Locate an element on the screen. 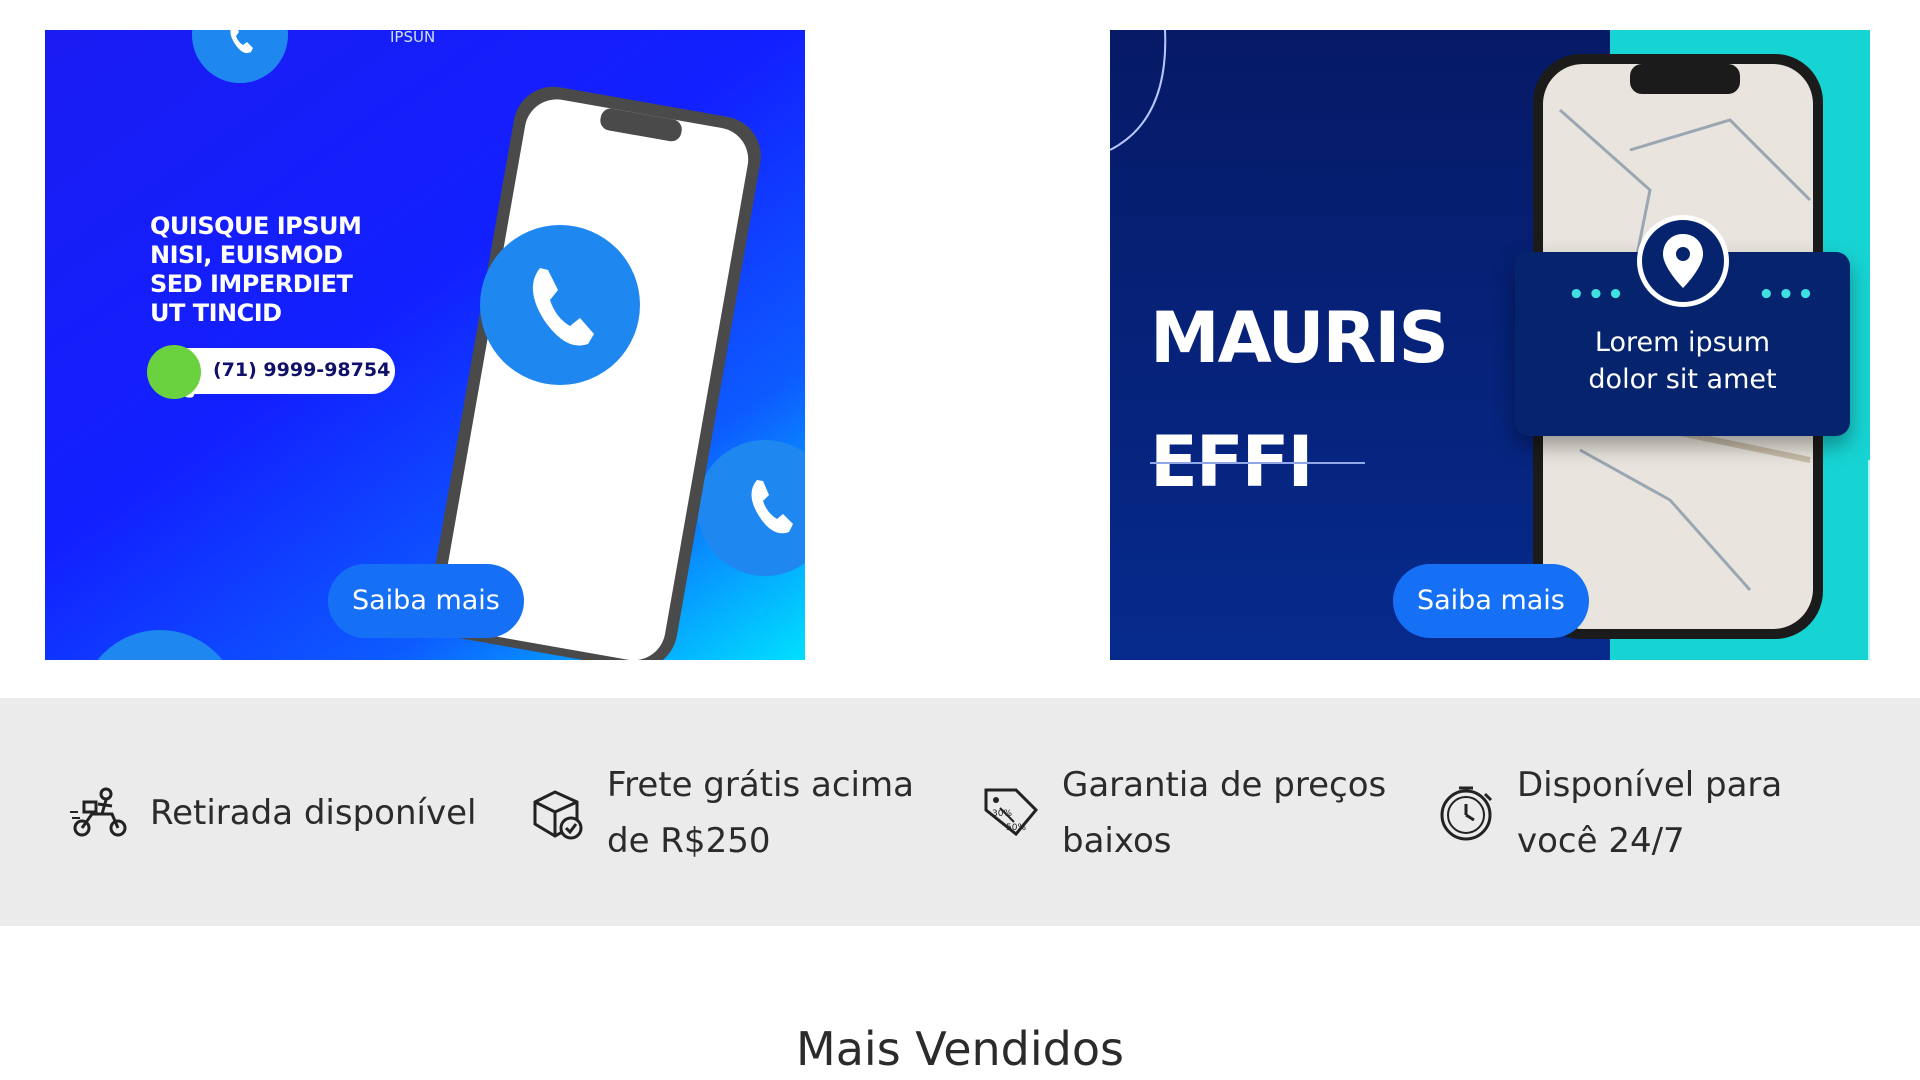  phone-call-icon is located at coordinates (174, 372).